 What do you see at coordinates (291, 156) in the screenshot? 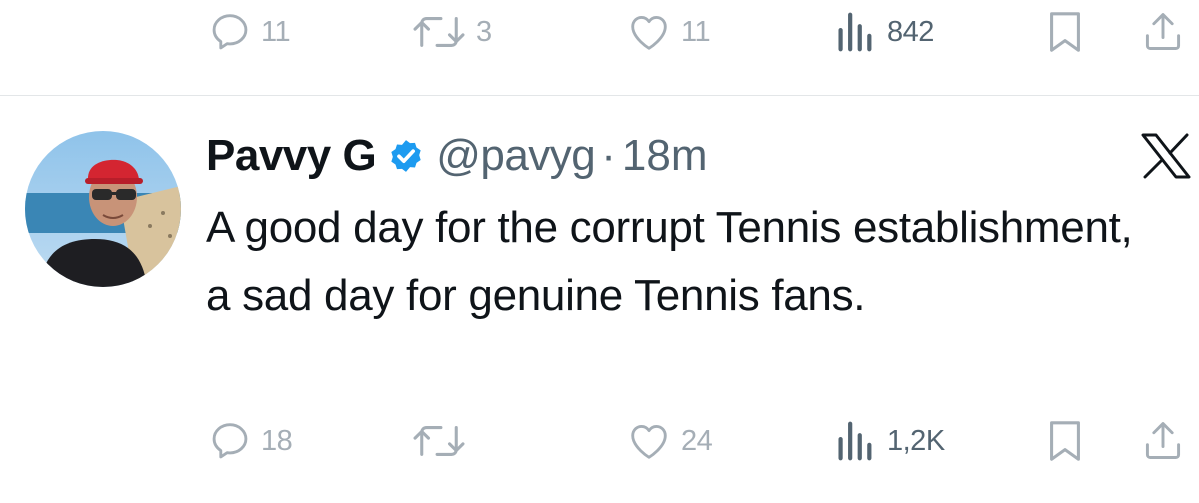
I see `author-name: Pavvy G` at bounding box center [291, 156].